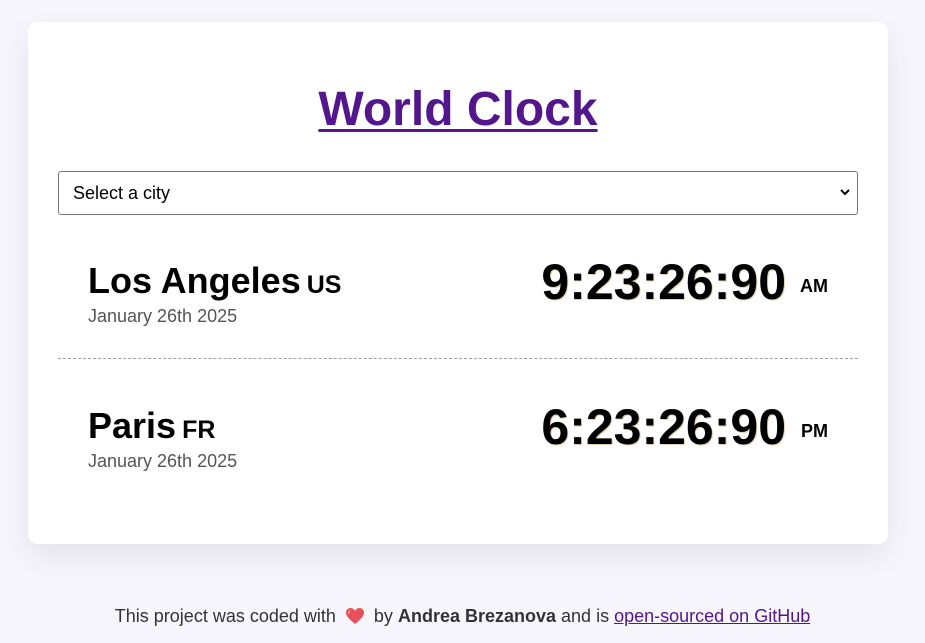 Image resolution: width=925 pixels, height=643 pixels. Describe the element at coordinates (383, 616) in the screenshot. I see `footer-by: by` at that location.